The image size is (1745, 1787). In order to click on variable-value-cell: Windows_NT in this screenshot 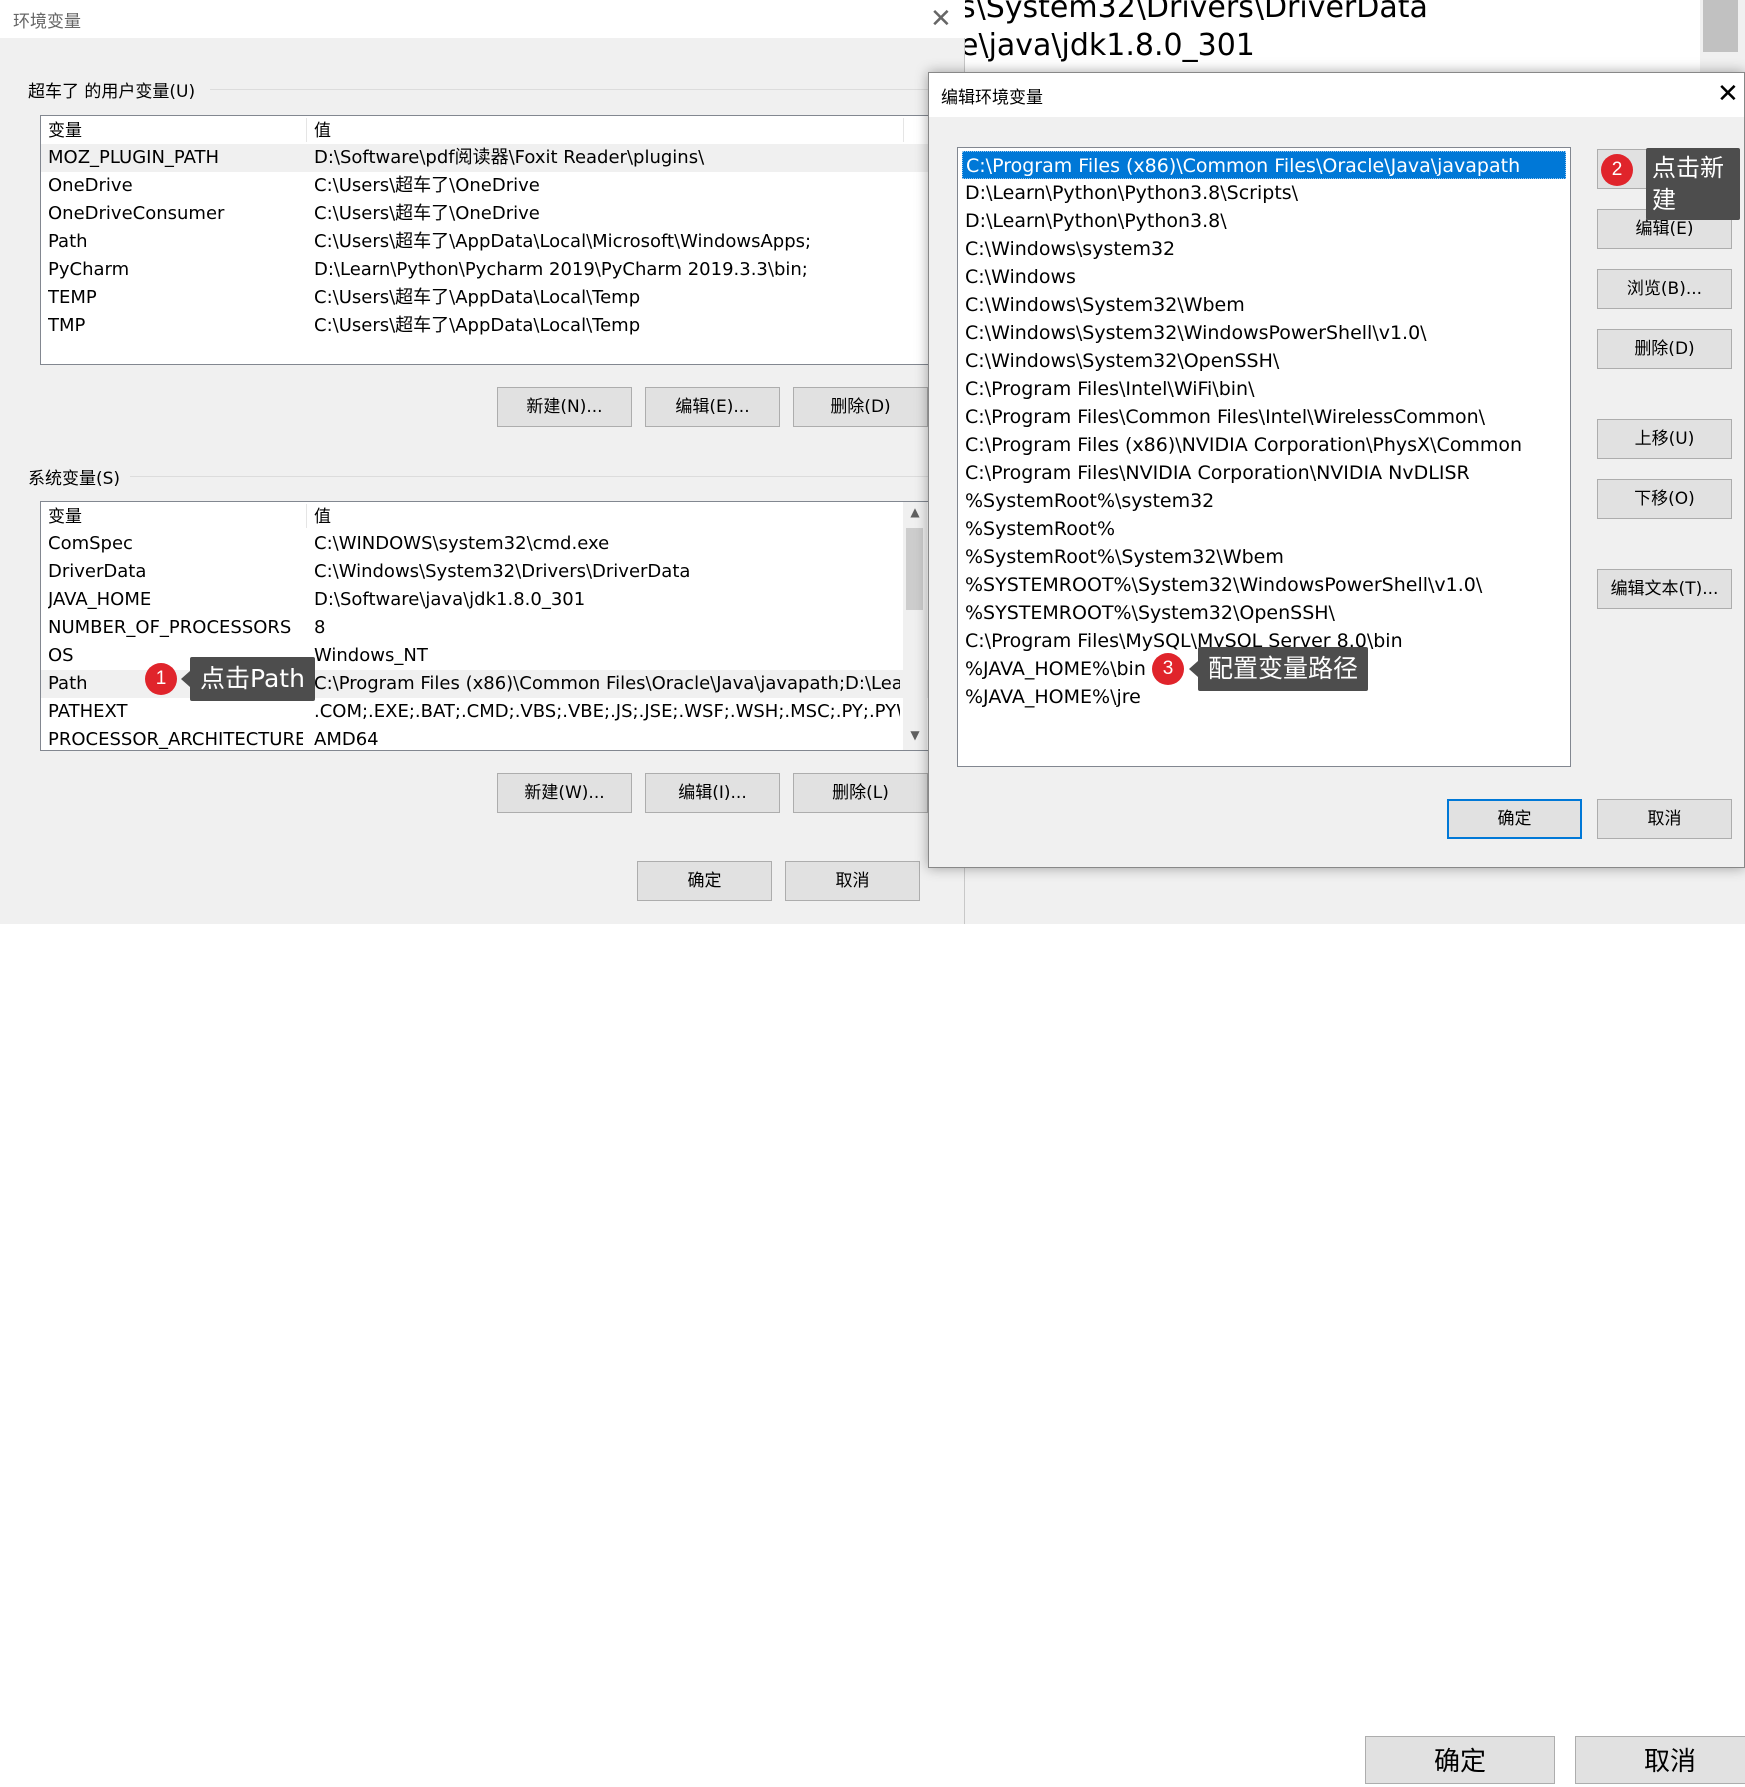, I will do `click(371, 655)`.